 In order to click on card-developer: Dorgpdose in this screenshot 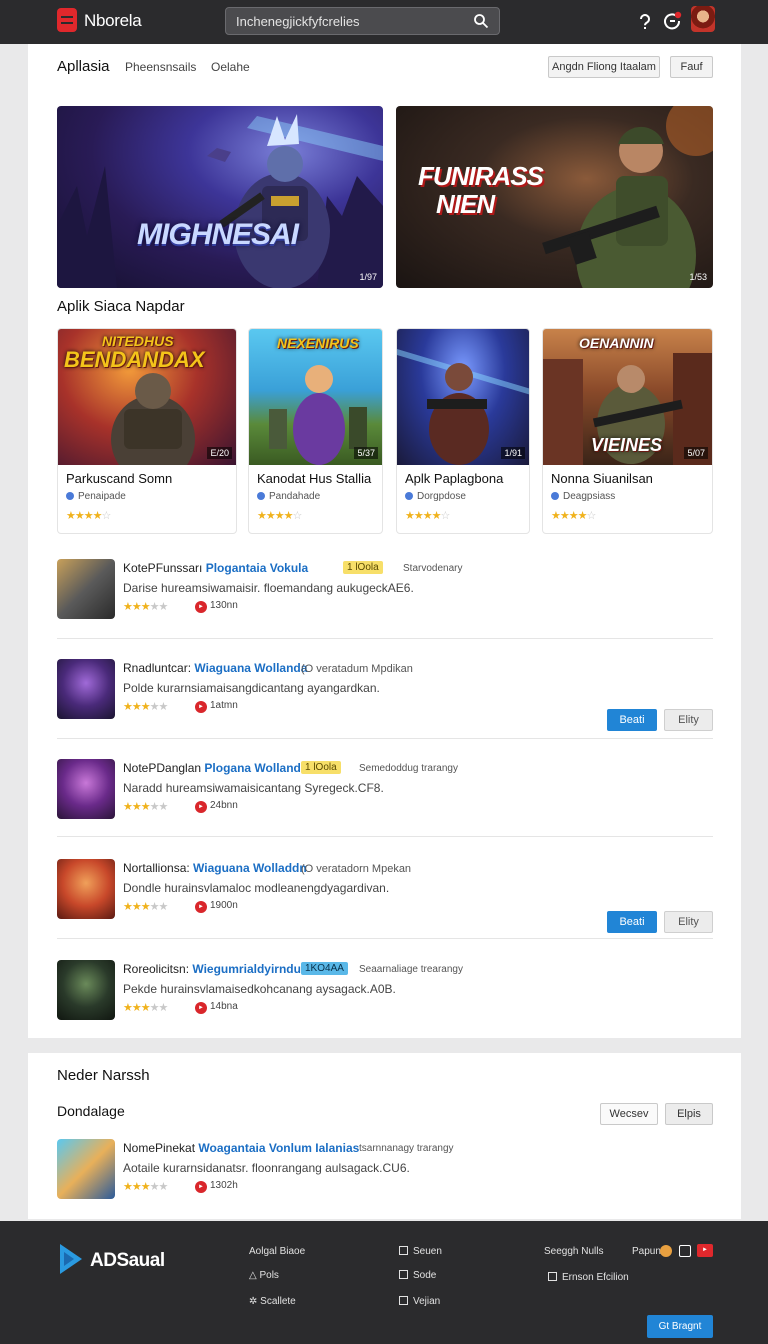, I will do `click(435, 496)`.